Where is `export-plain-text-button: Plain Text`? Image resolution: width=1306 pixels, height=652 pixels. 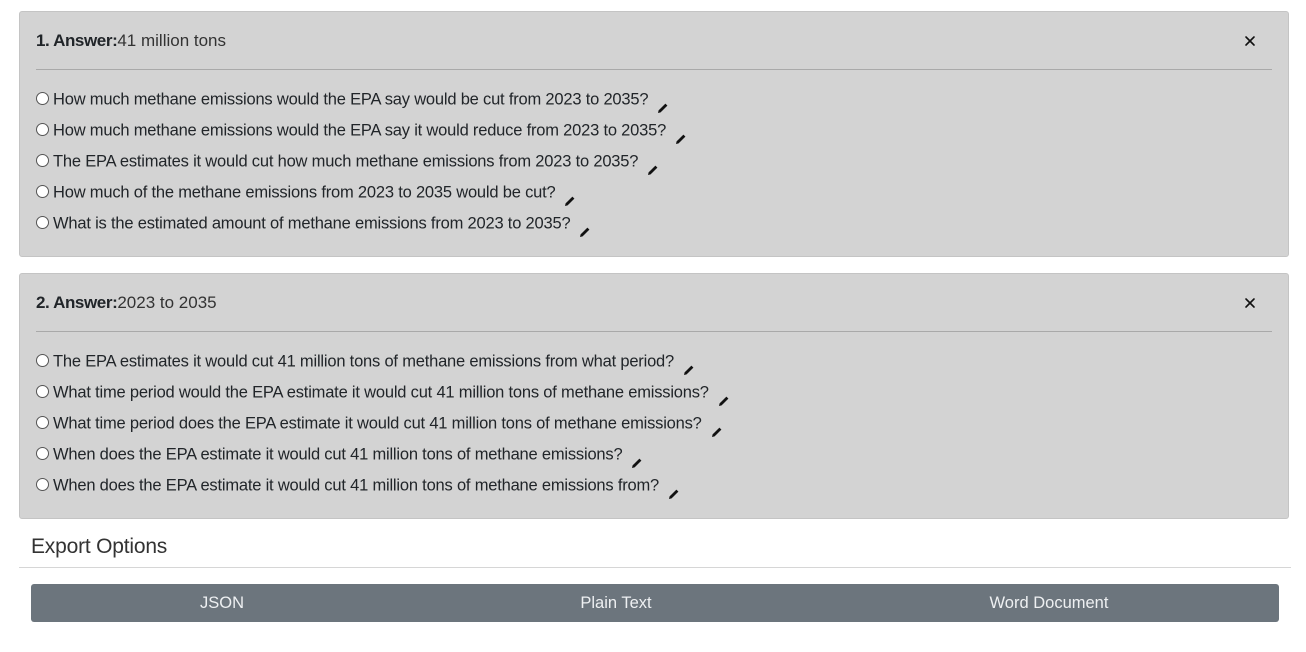
export-plain-text-button: Plain Text is located at coordinates (616, 603).